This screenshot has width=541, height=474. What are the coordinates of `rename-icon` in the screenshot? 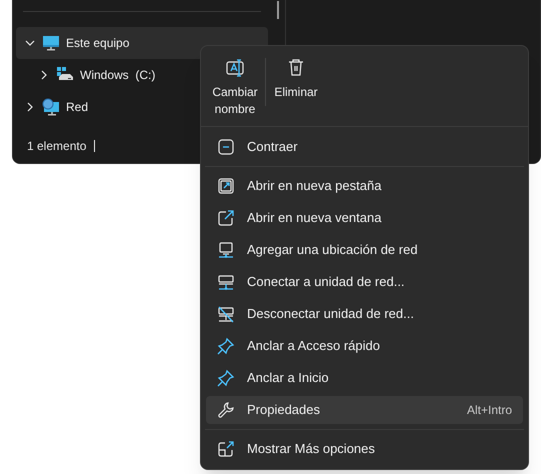 It's located at (235, 68).